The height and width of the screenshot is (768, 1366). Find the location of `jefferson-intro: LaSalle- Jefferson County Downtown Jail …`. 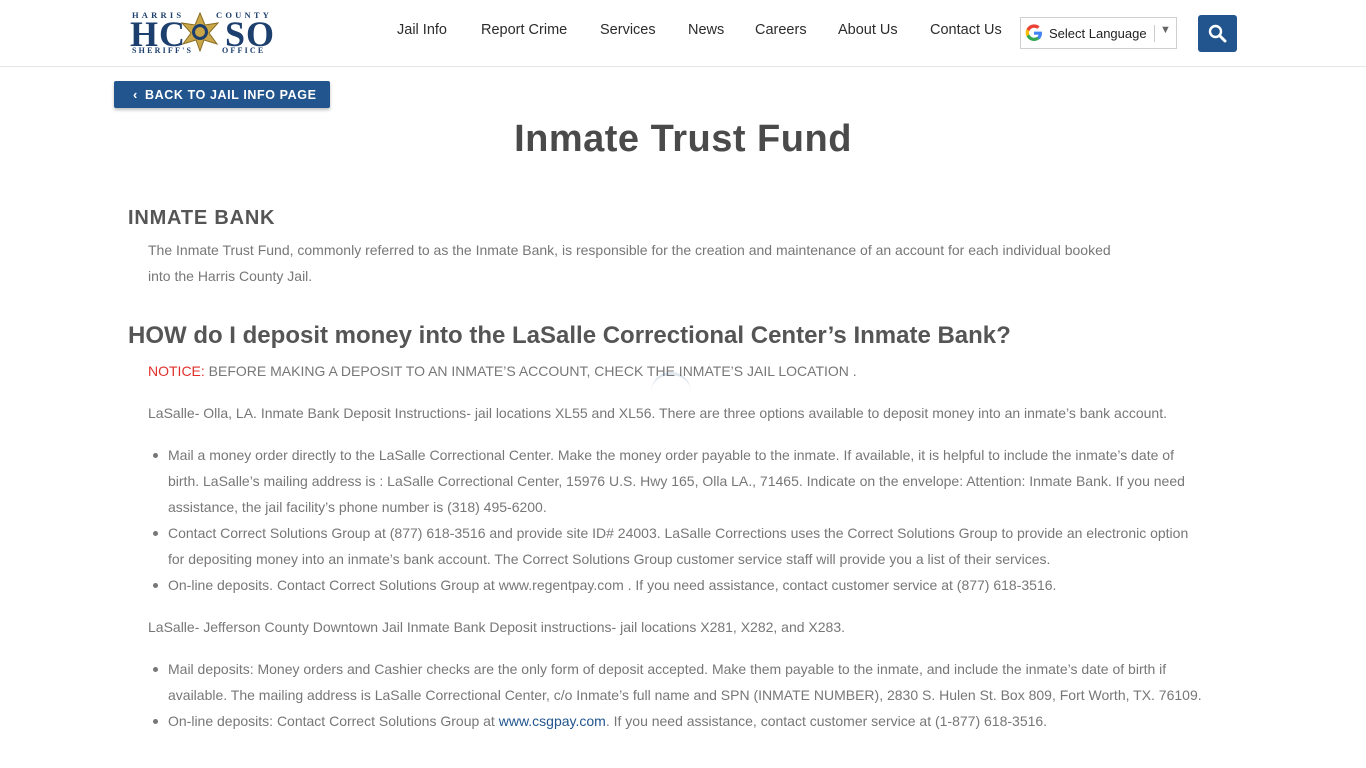

jefferson-intro: LaSalle- Jefferson County Downtown Jail … is located at coordinates (497, 627).